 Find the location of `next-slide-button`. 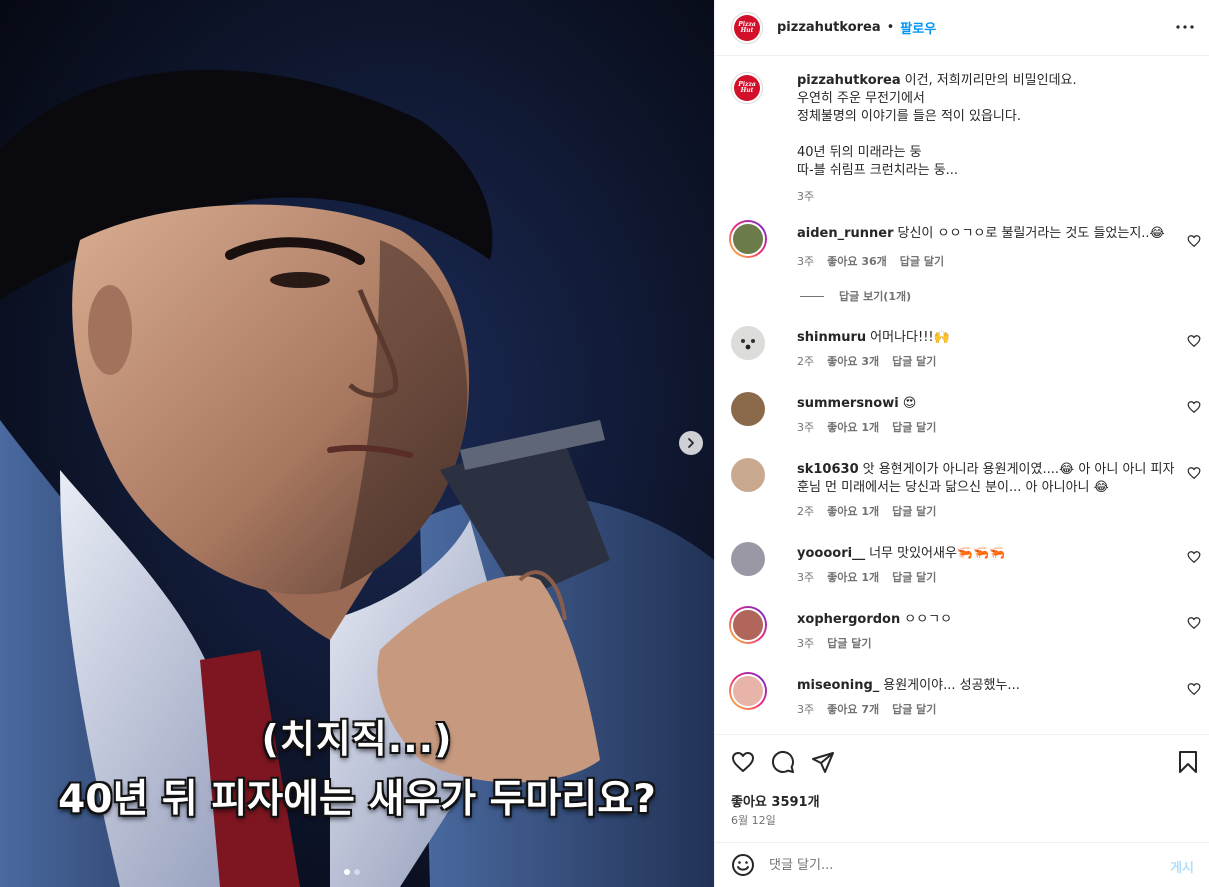

next-slide-button is located at coordinates (691, 443).